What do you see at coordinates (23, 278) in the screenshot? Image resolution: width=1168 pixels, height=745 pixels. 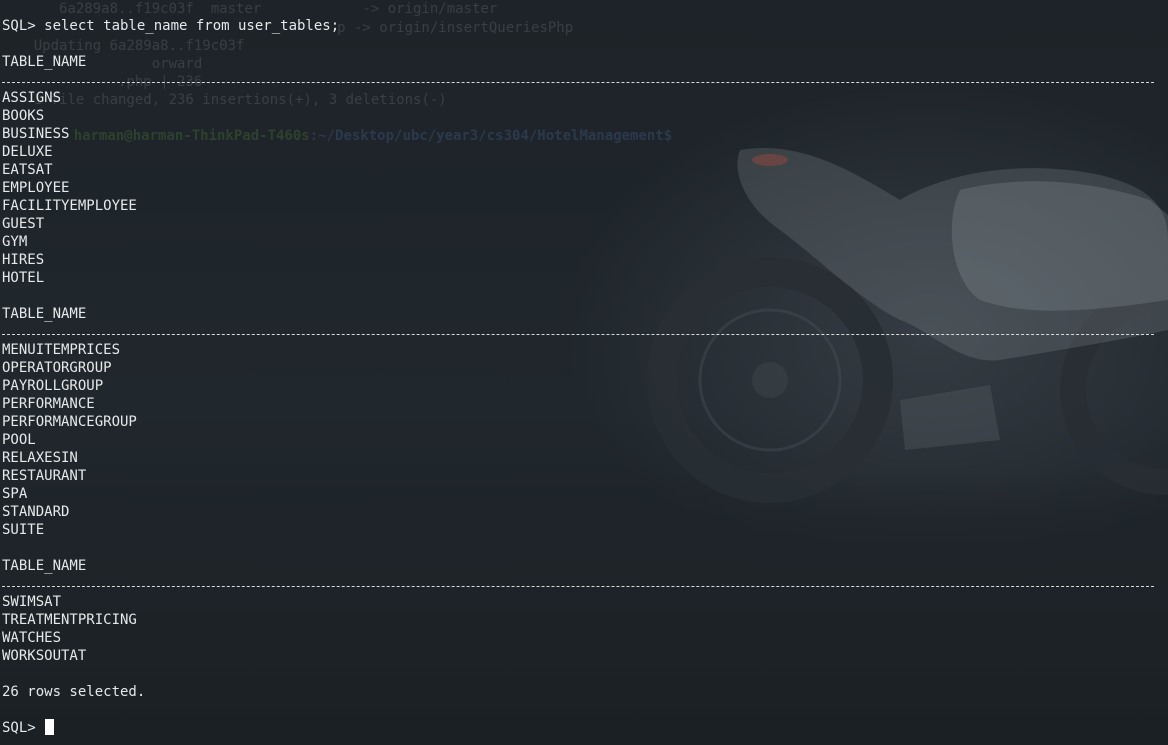 I see `table-name-row: HOTEL` at bounding box center [23, 278].